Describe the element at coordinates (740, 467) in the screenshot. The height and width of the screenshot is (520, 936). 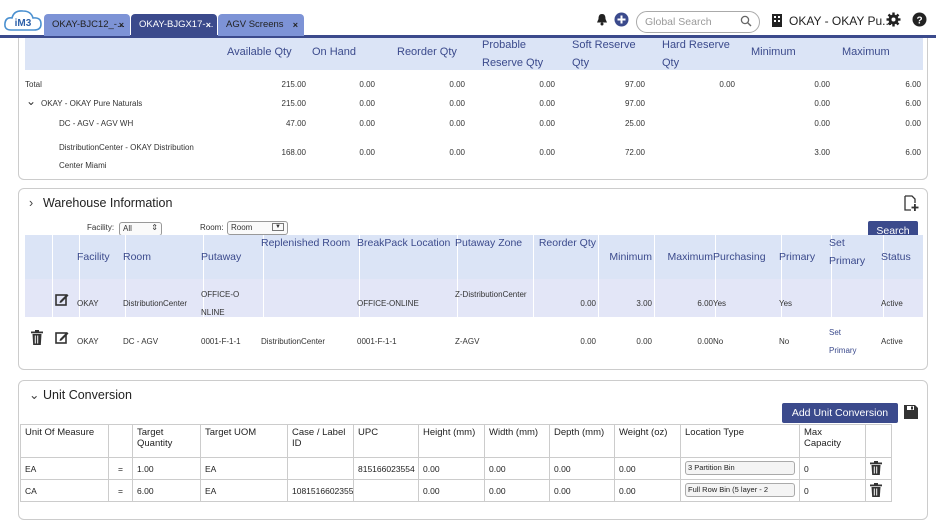
I see `location-type-select: 3 Partition Bin` at that location.